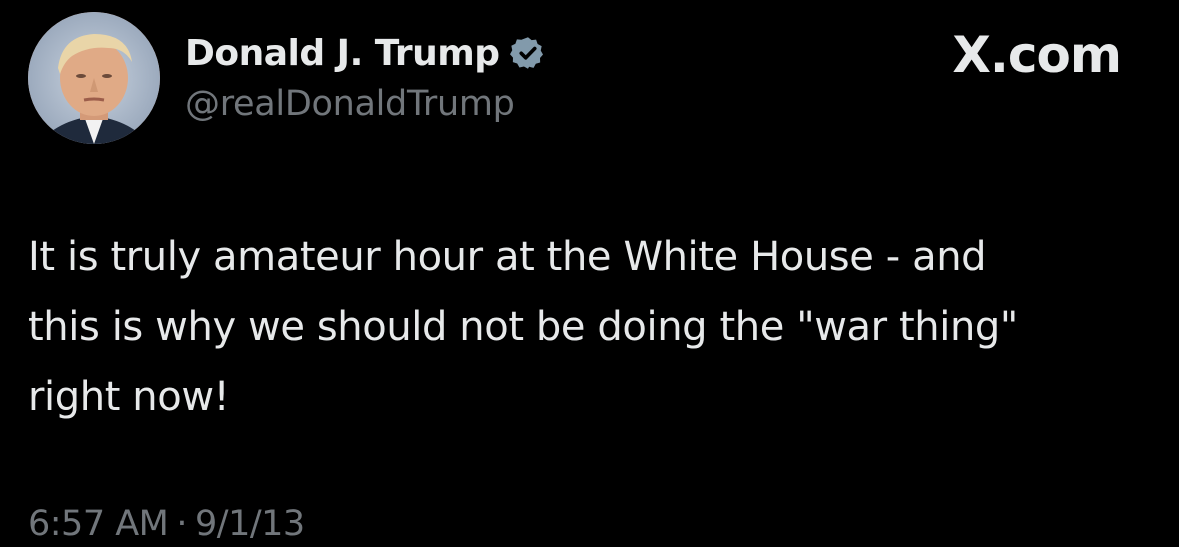 The image size is (1179, 547). I want to click on logo-text: X.com, so click(1037, 55).